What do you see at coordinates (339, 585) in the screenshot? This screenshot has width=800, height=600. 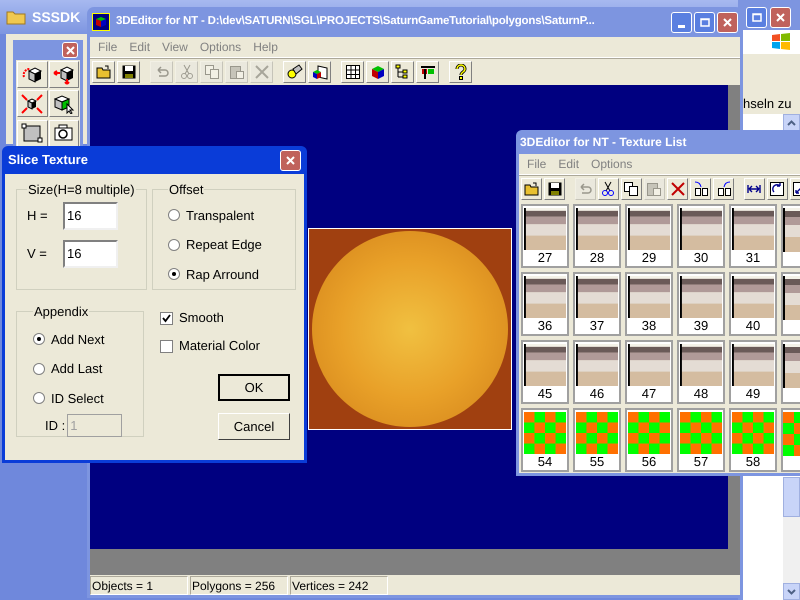 I see `status-bar-field: Vertices = 242` at bounding box center [339, 585].